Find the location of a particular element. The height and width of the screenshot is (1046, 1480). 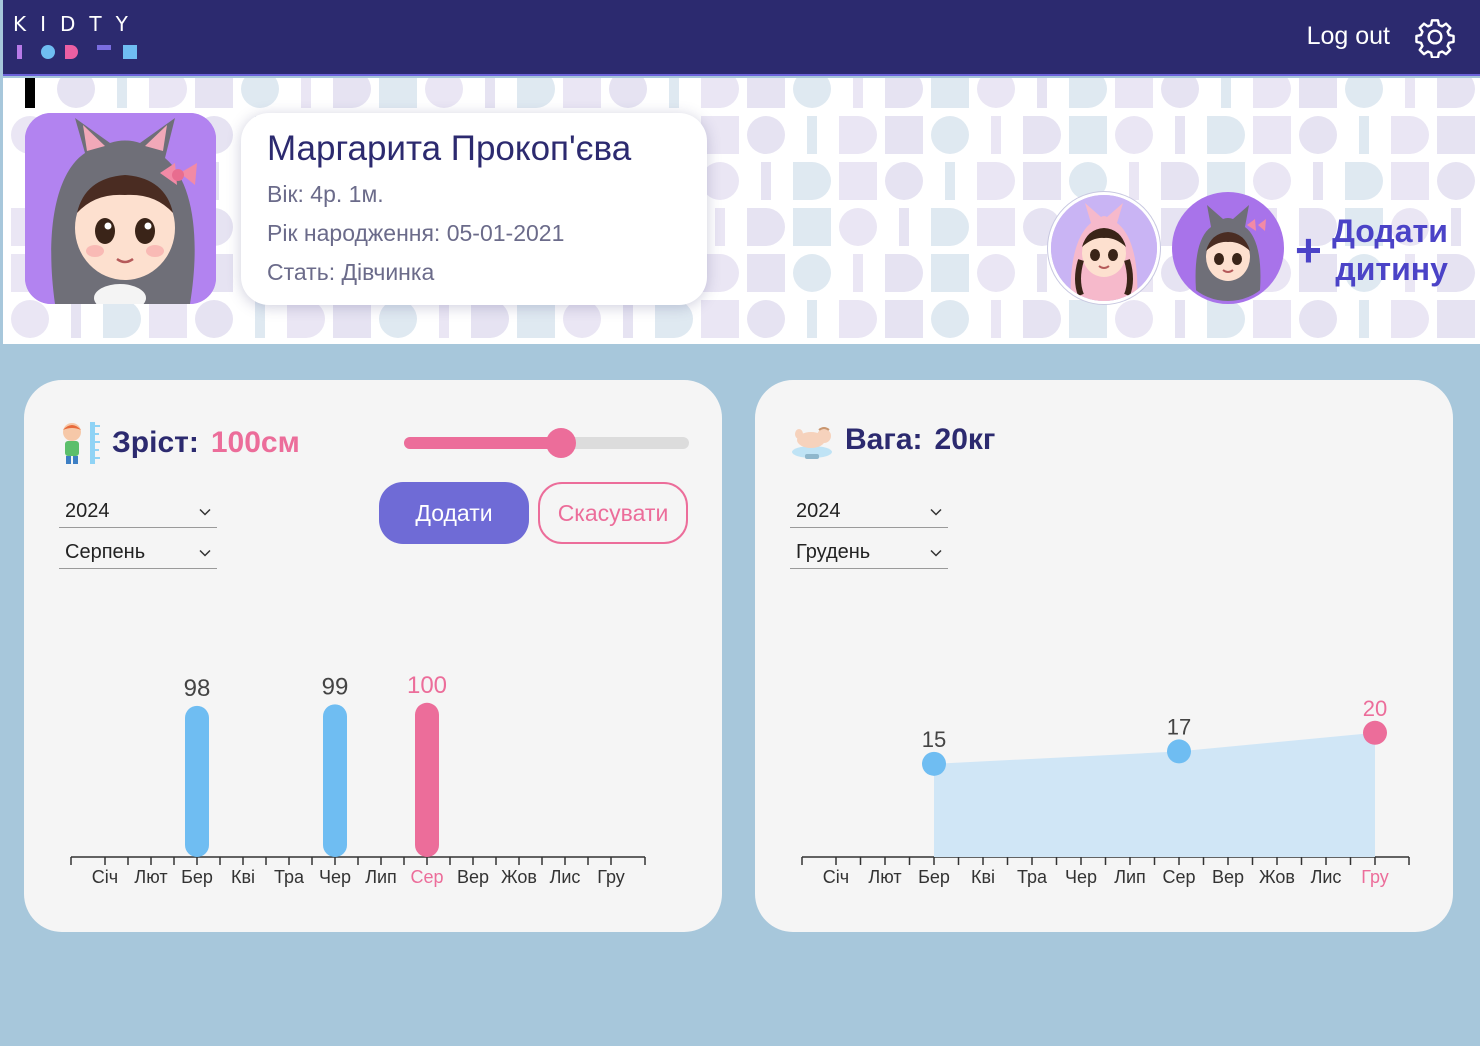

kitten-girl-avatar-small-icon is located at coordinates (1228, 248).